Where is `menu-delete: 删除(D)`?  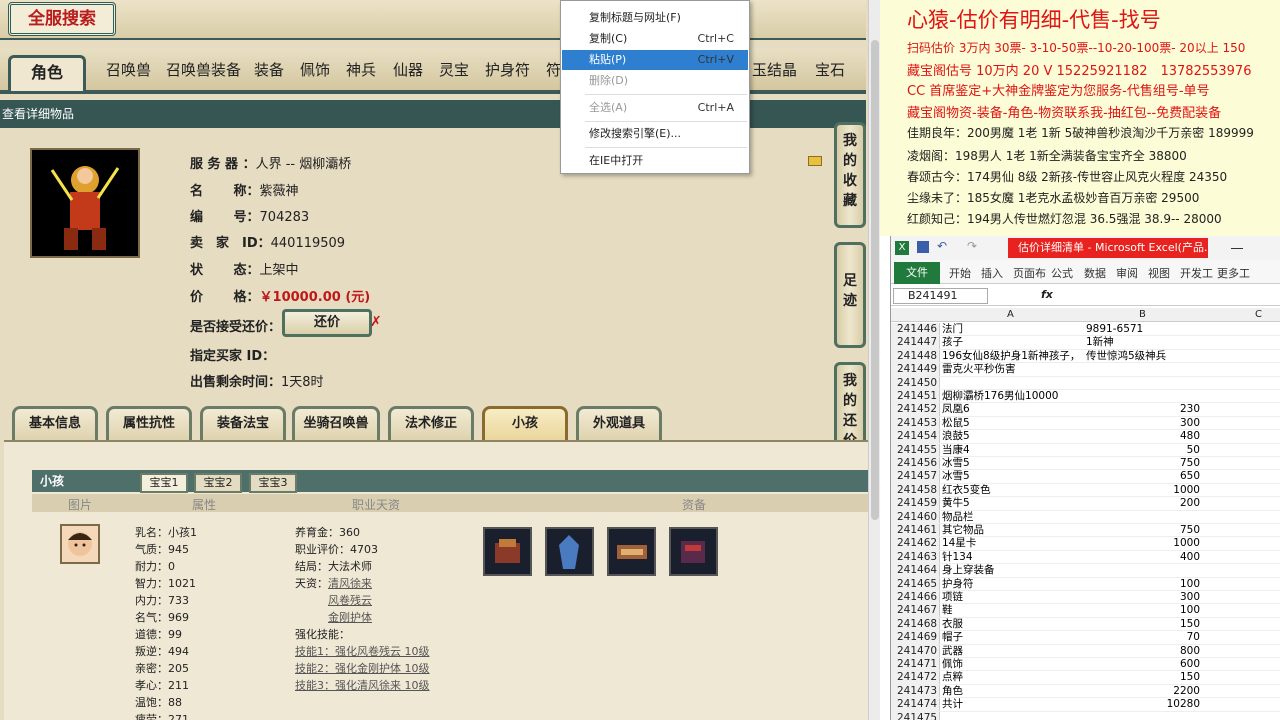 menu-delete: 删除(D) is located at coordinates (655, 81).